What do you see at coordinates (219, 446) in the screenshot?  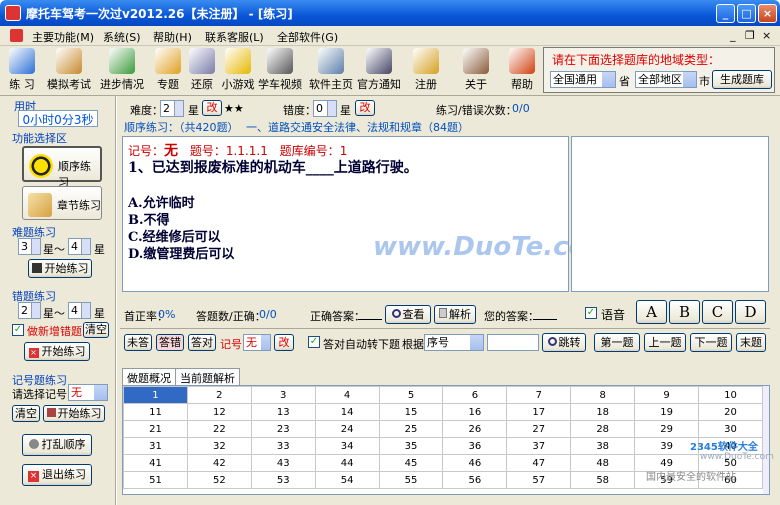 I see `question-cell: 32` at bounding box center [219, 446].